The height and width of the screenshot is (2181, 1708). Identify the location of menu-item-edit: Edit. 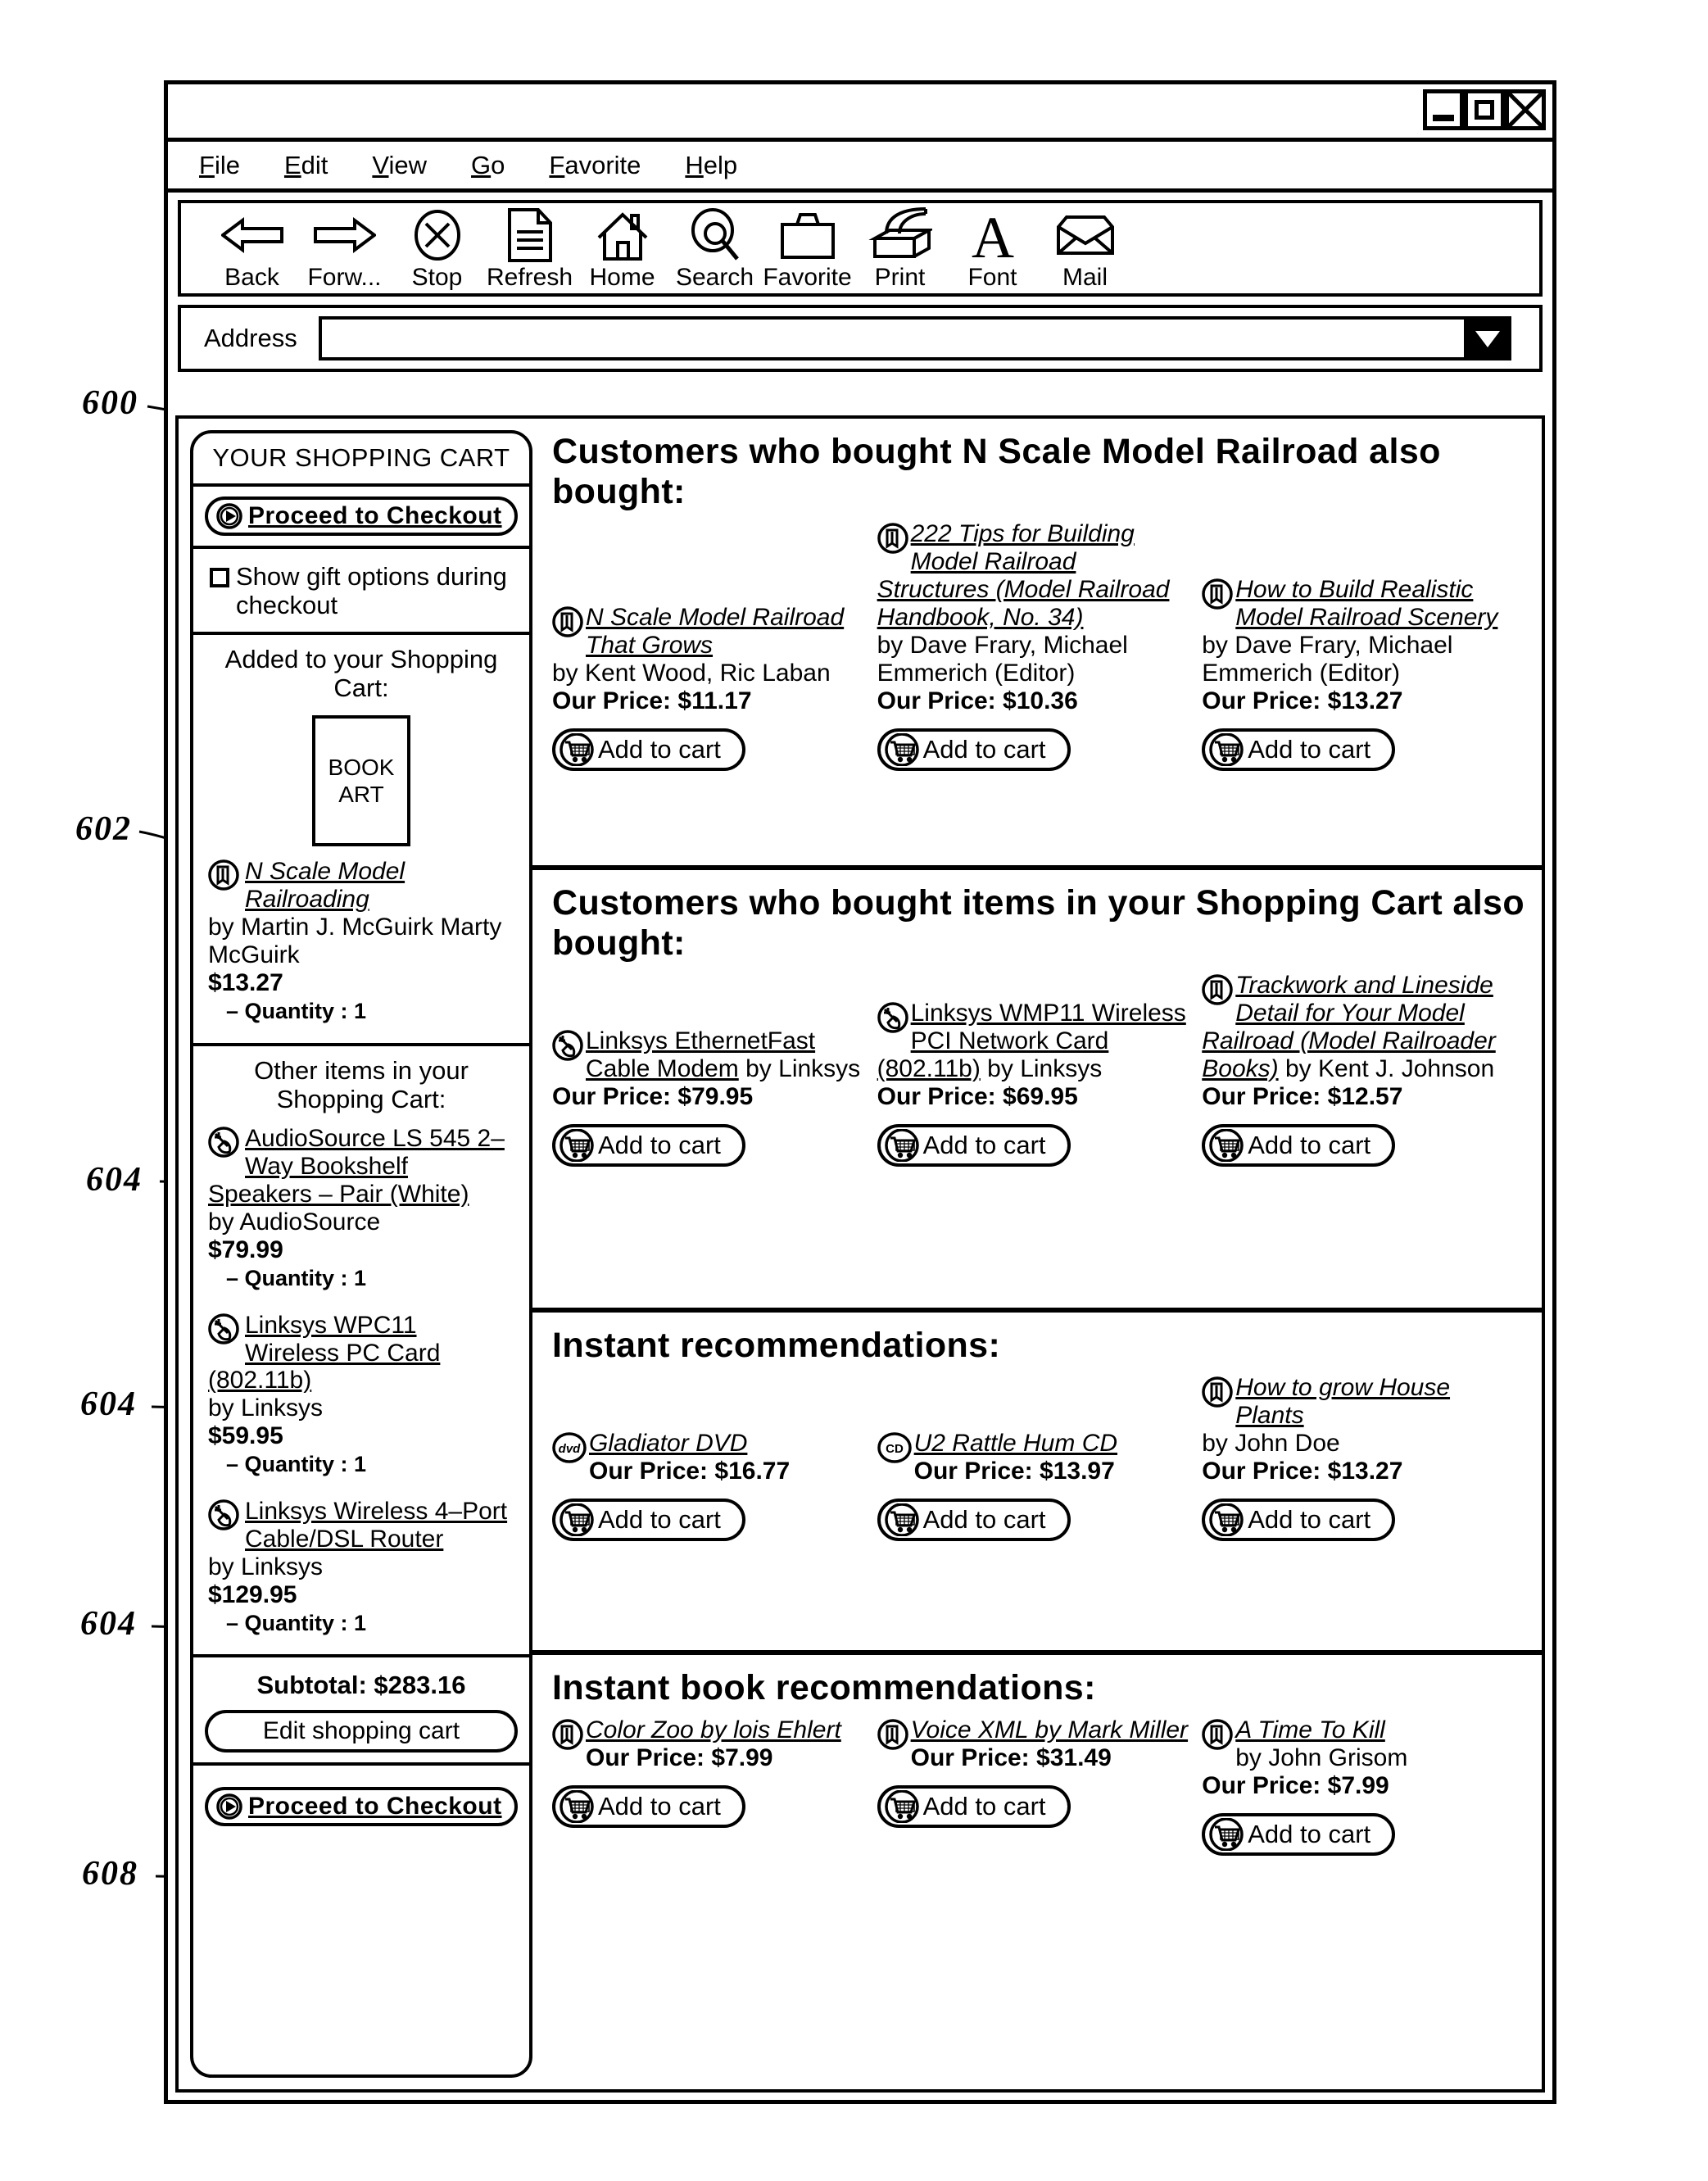
(306, 165).